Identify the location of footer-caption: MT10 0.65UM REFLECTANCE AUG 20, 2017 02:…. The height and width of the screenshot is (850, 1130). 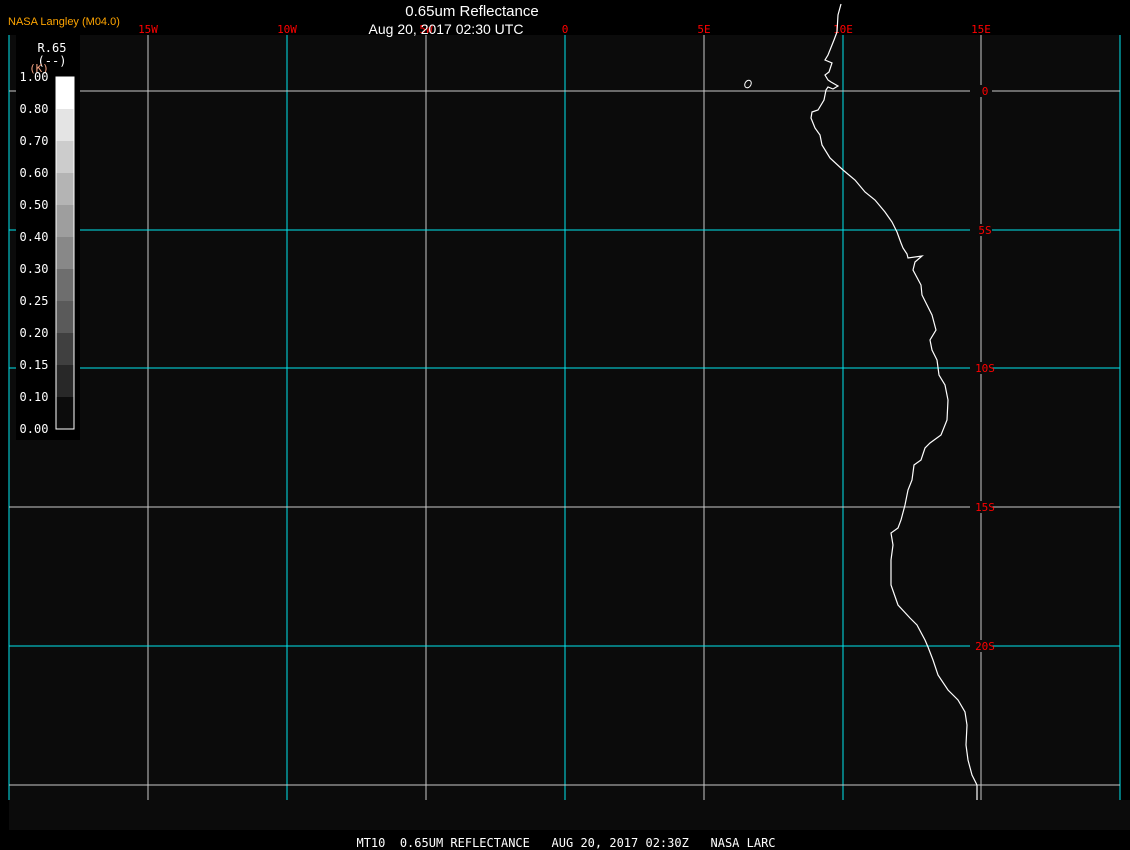
(565, 843).